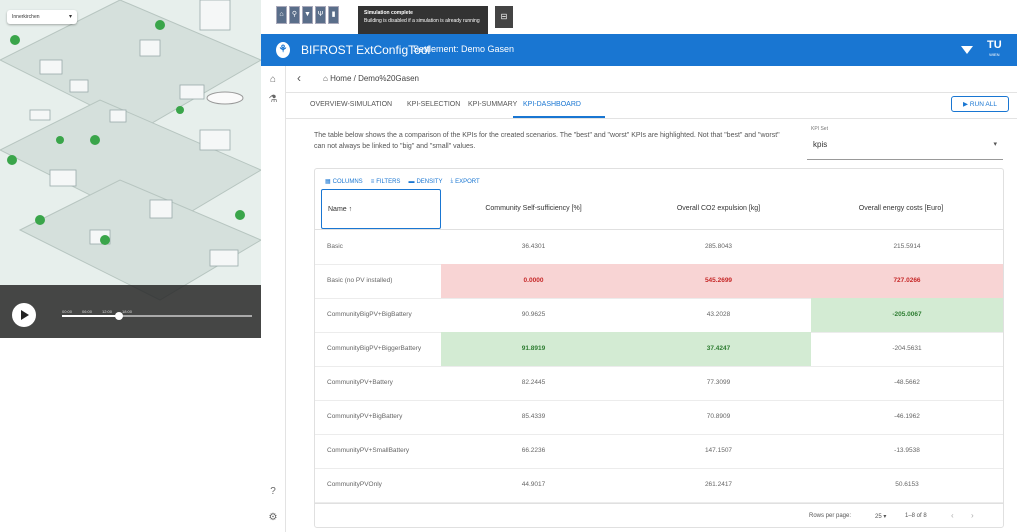 This screenshot has height=532, width=1017. I want to click on pagination-range: 1–8 of 8, so click(916, 516).